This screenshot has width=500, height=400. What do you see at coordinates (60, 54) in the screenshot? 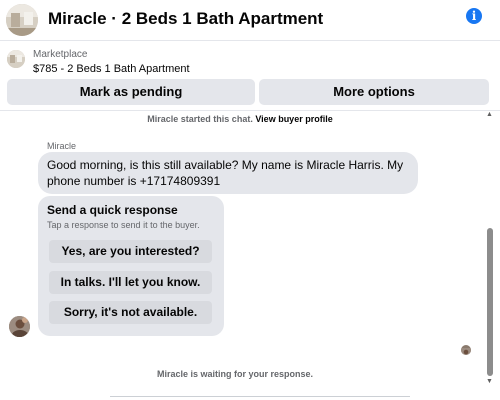
I see `listing-source-label: Marketplace` at bounding box center [60, 54].